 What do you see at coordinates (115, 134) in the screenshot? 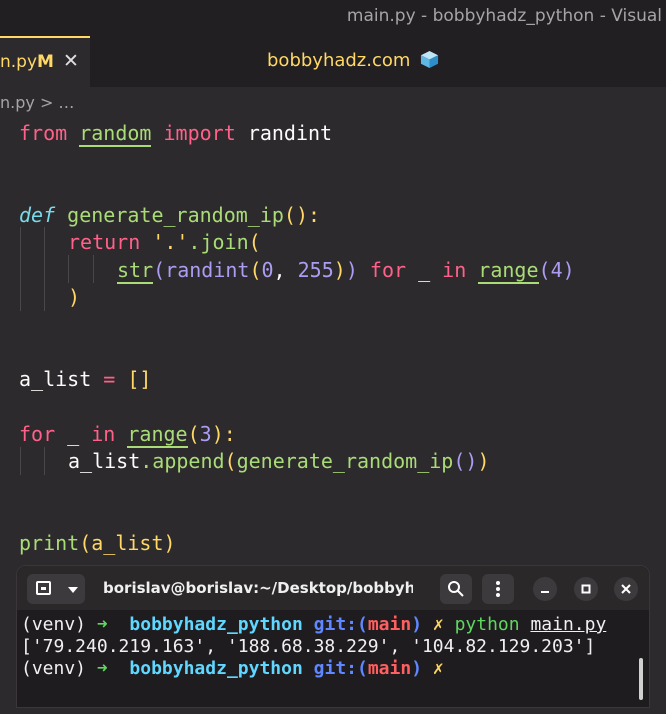
I see `module-name: random` at bounding box center [115, 134].